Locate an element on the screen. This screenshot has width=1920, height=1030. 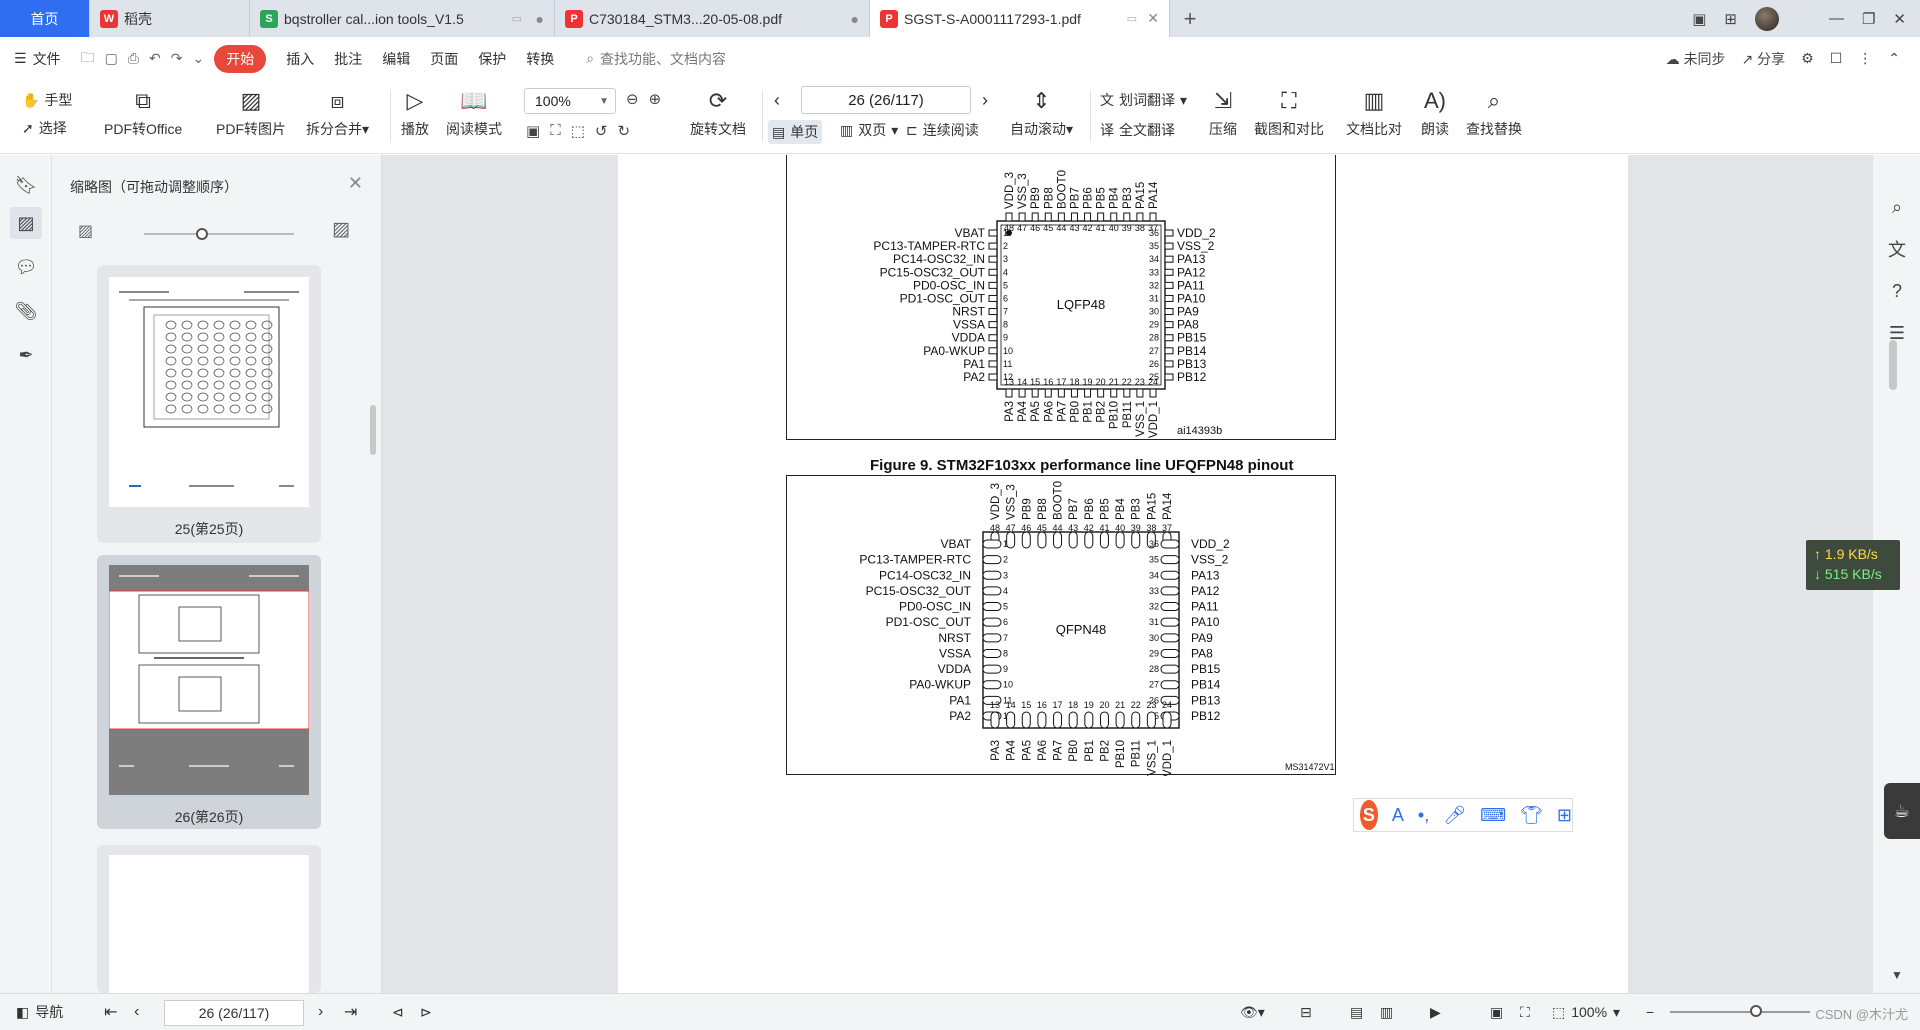
next-page-status-icon: › is located at coordinates (320, 1012).